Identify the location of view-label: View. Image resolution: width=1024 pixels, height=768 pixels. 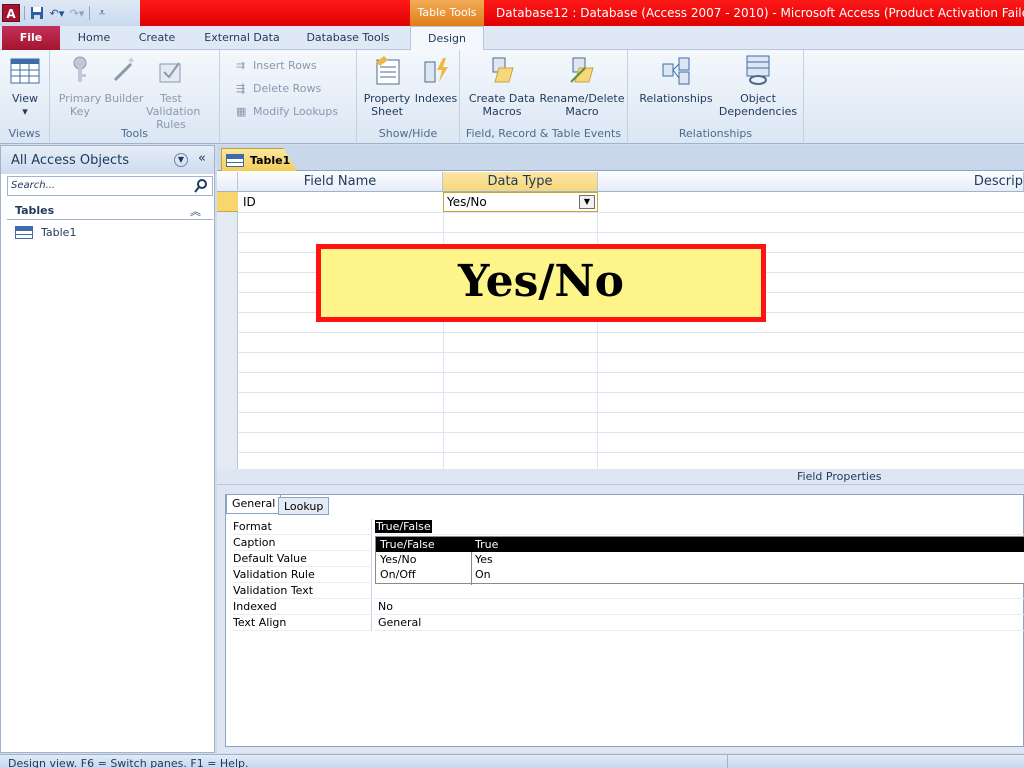
(25, 98).